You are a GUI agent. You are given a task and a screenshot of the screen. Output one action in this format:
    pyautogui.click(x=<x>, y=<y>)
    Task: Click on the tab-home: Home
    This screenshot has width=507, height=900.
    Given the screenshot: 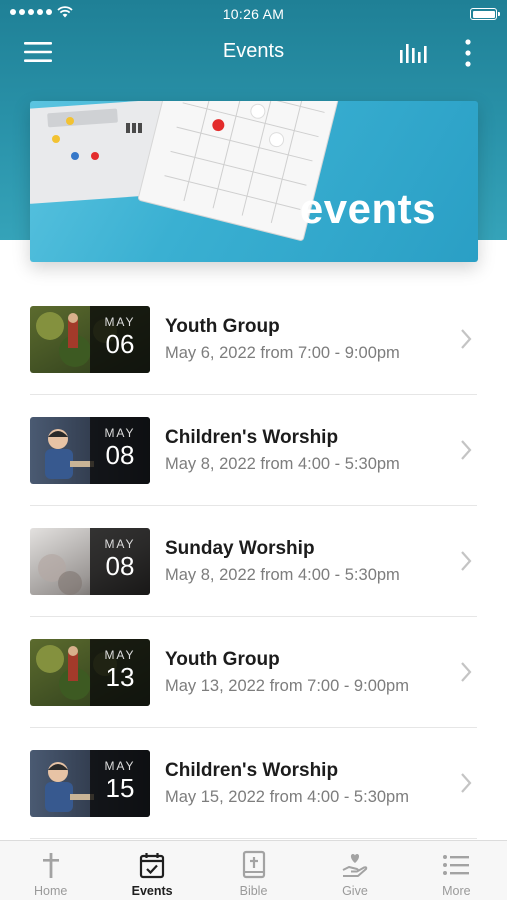 What is the action you would take?
    pyautogui.click(x=50, y=870)
    